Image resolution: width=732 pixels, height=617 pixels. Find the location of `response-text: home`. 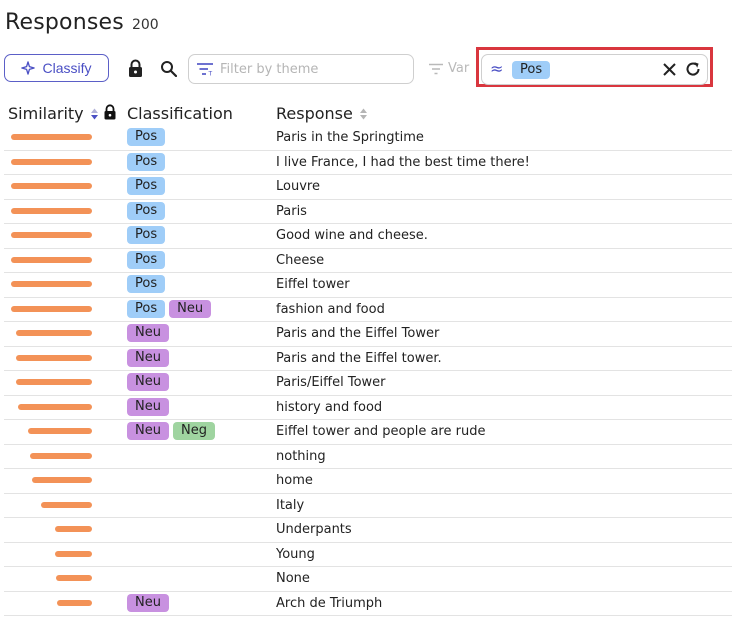

response-text: home is located at coordinates (294, 480).